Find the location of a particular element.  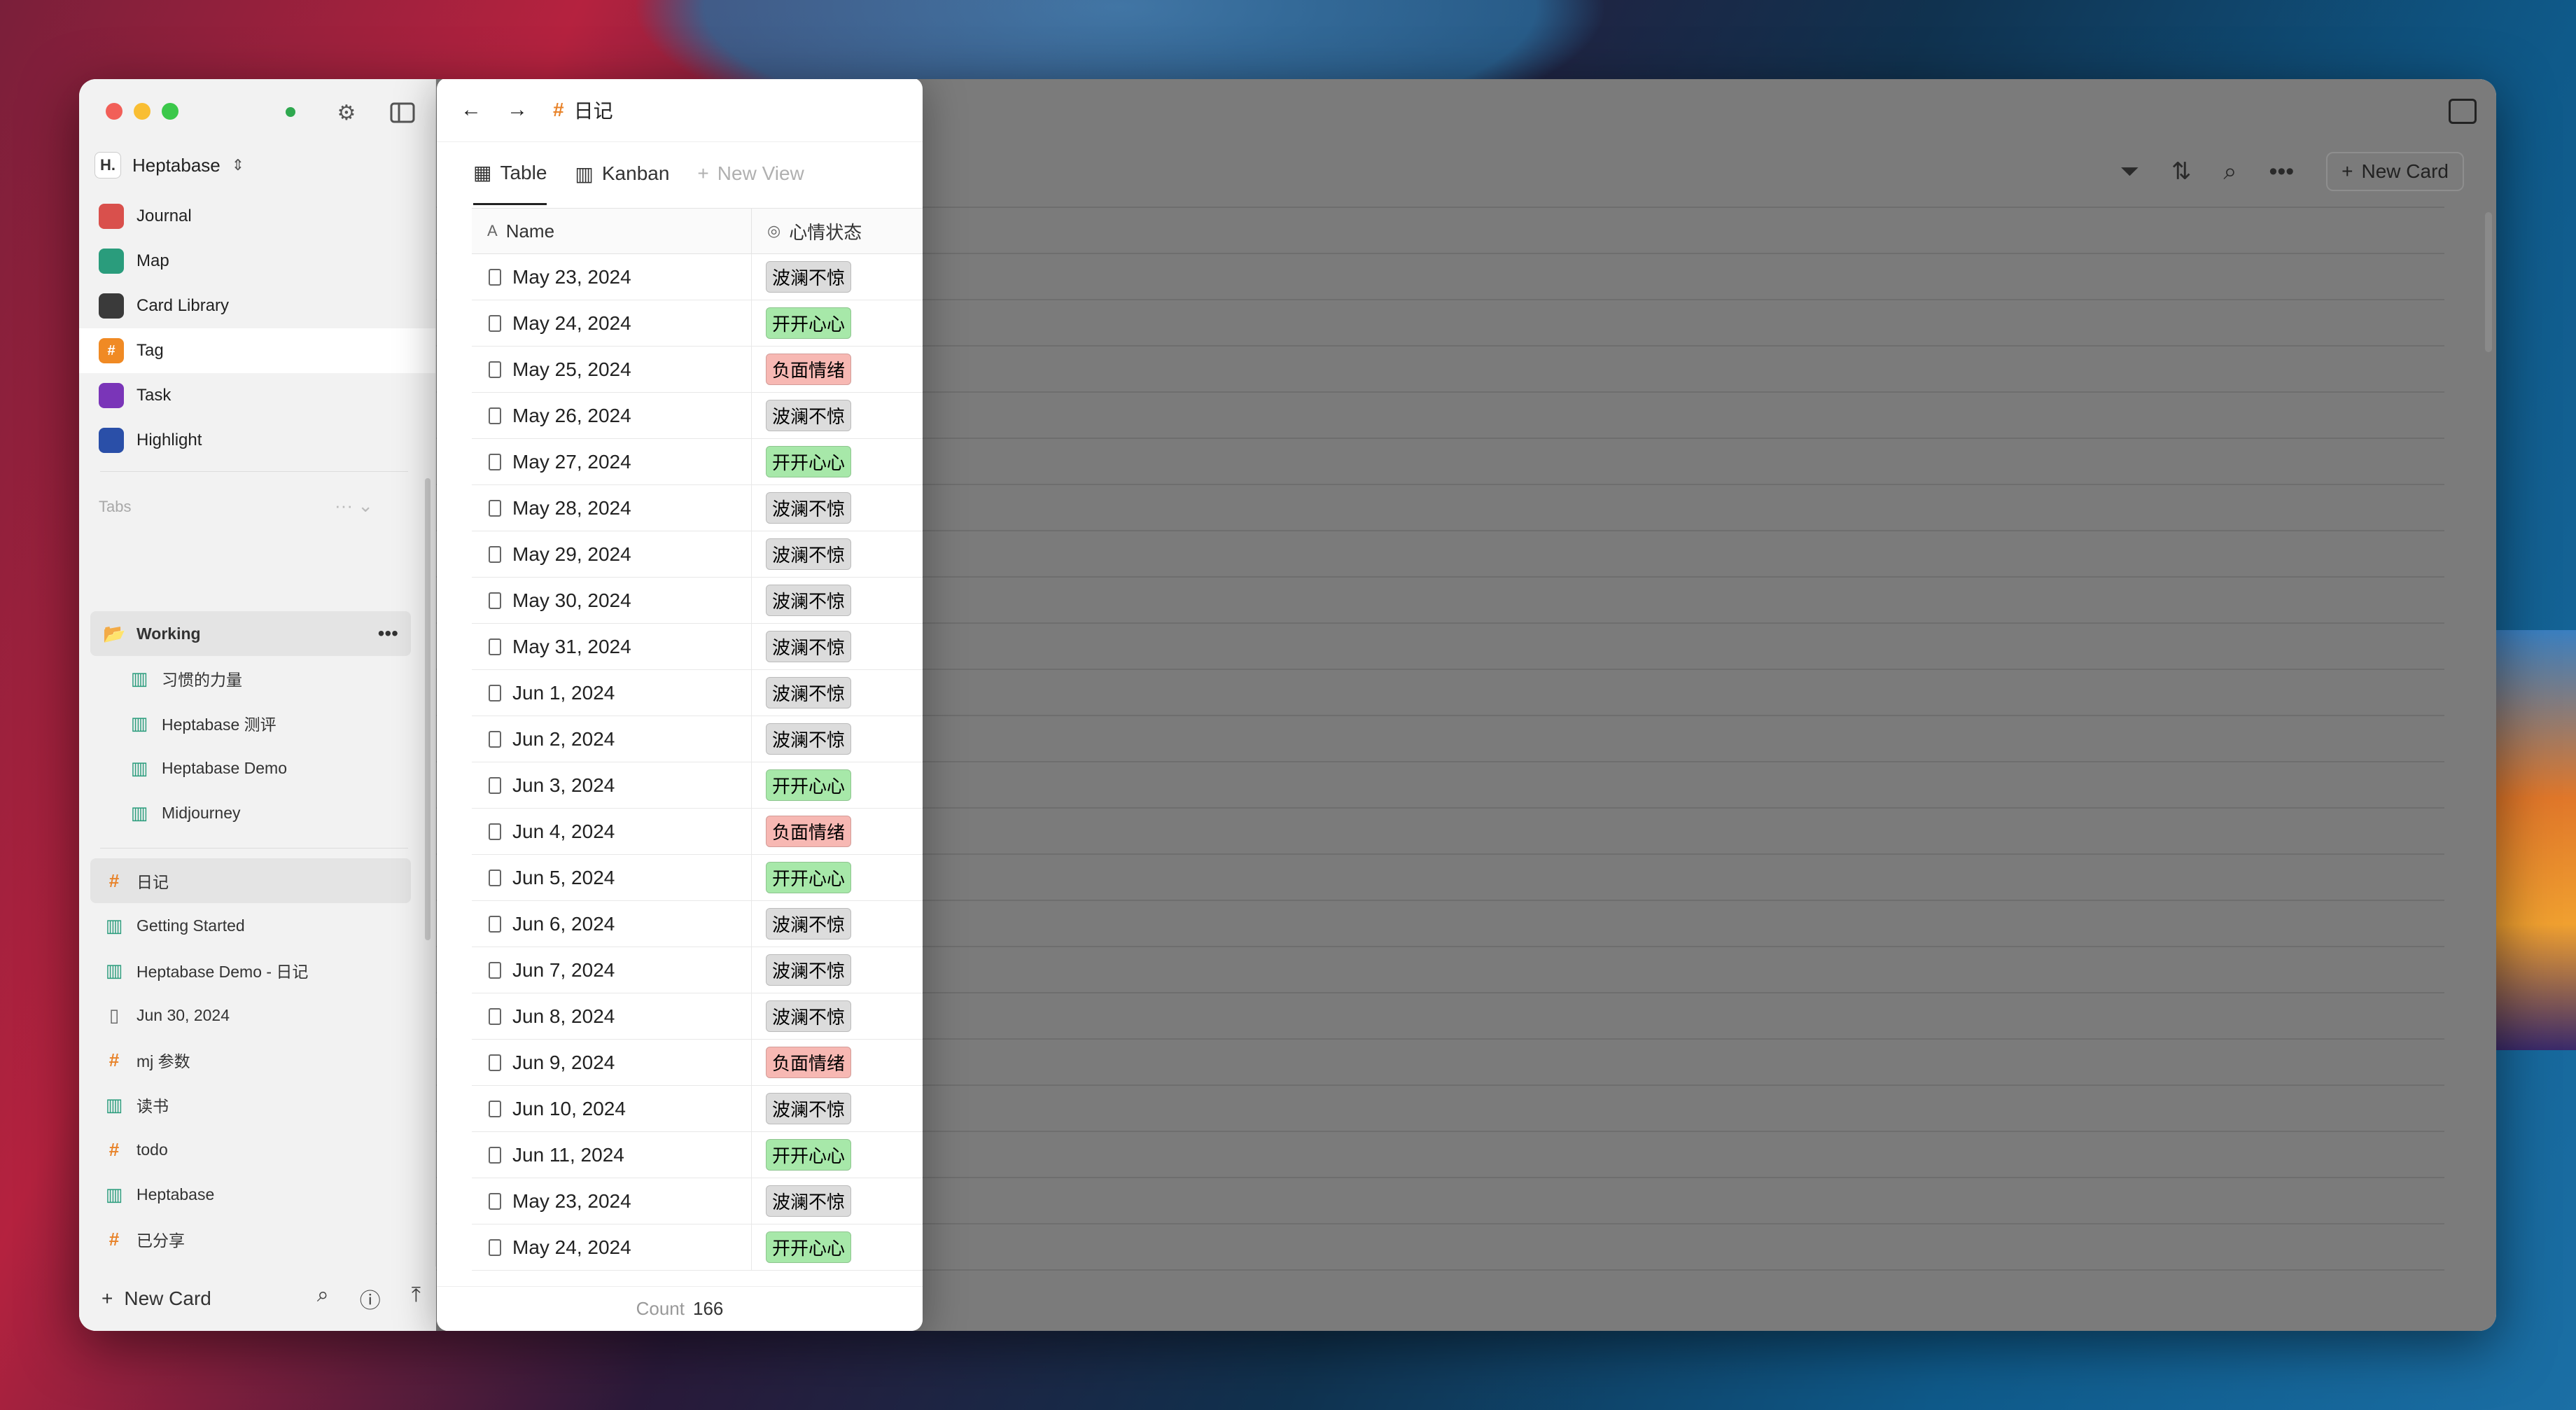

collapse-up-icon: ⤒ is located at coordinates (416, 1298).